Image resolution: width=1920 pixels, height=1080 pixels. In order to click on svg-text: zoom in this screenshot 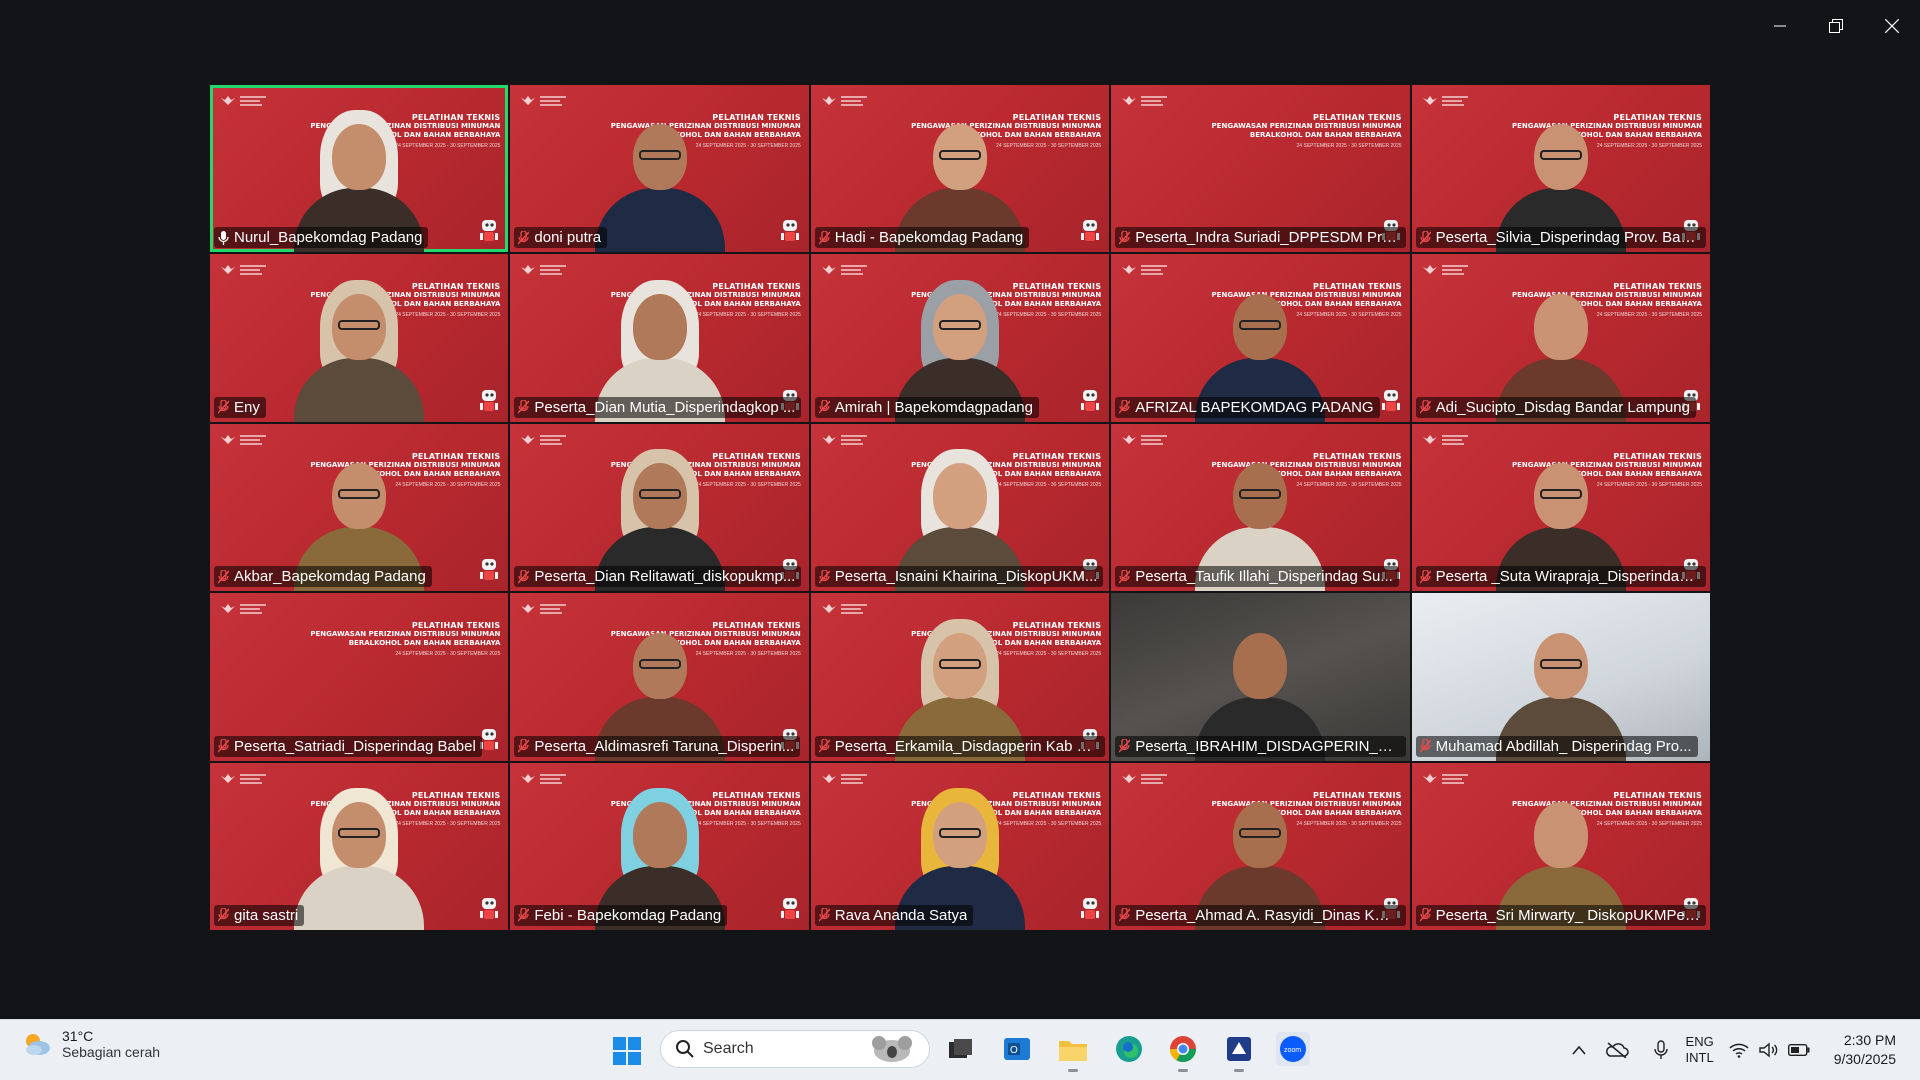, I will do `click(1292, 1050)`.